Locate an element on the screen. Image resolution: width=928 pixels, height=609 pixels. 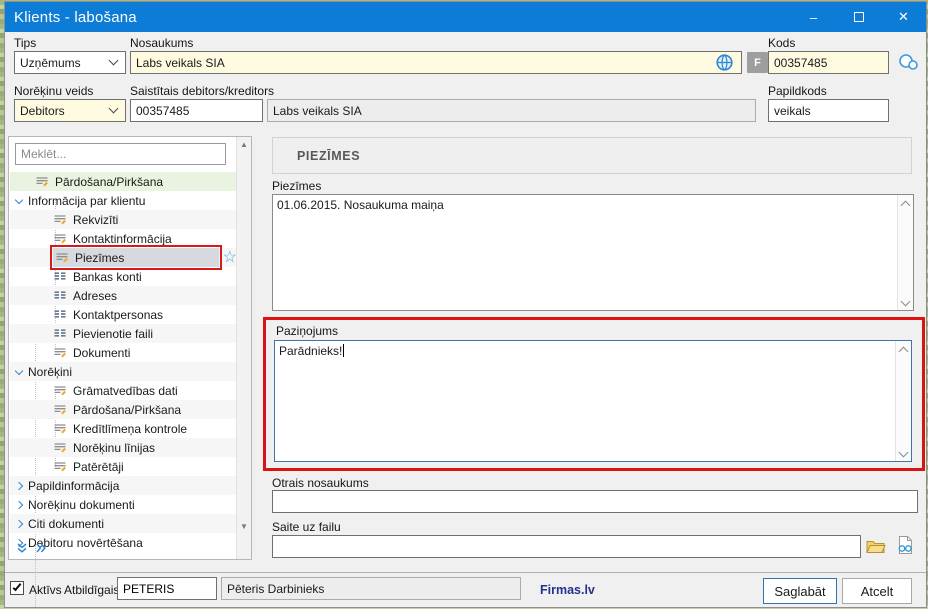
tree-item-label: Piezīmes is located at coordinates (100, 257).